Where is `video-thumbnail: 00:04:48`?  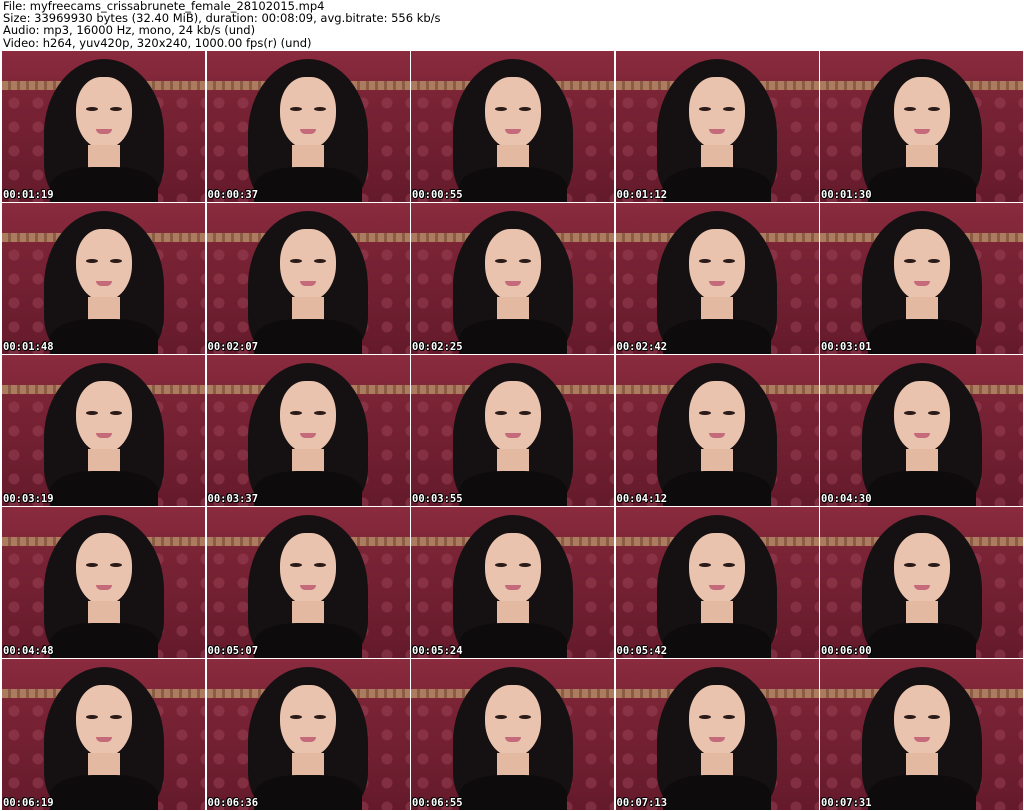 video-thumbnail: 00:04:48 is located at coordinates (103, 582).